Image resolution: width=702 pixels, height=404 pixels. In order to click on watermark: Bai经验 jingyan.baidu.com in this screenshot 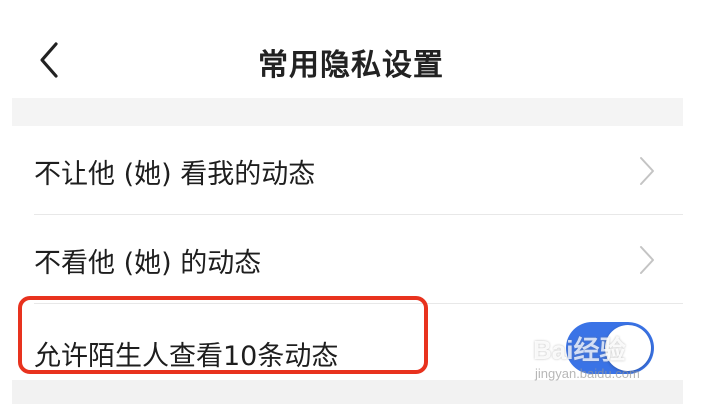, I will do `click(603, 360)`.